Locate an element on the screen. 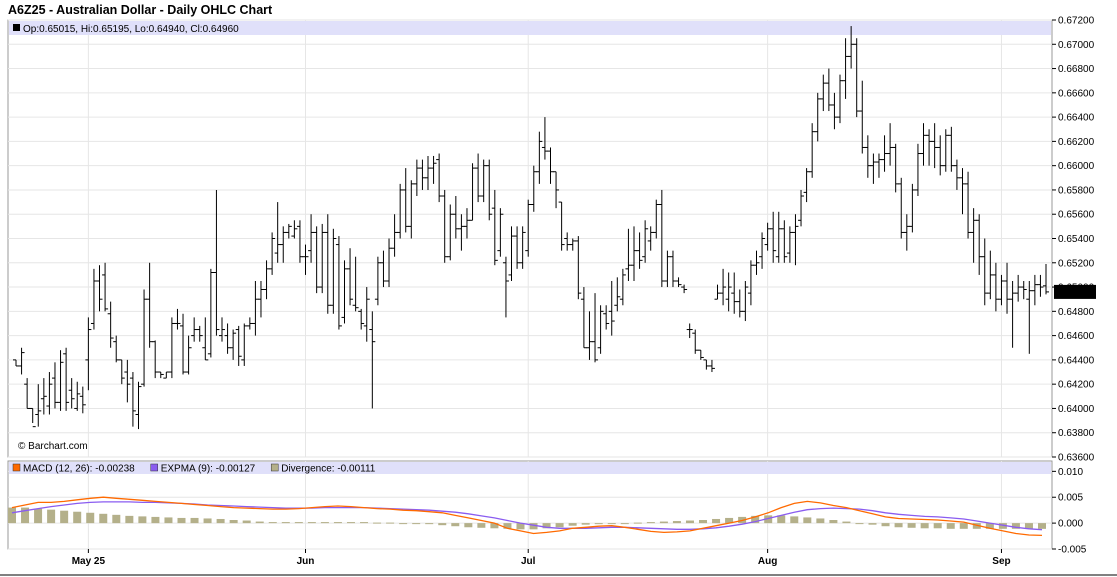 The width and height of the screenshot is (1117, 577). macd-legend-label: MACD (12, 26): -0.00238 is located at coordinates (79, 469).